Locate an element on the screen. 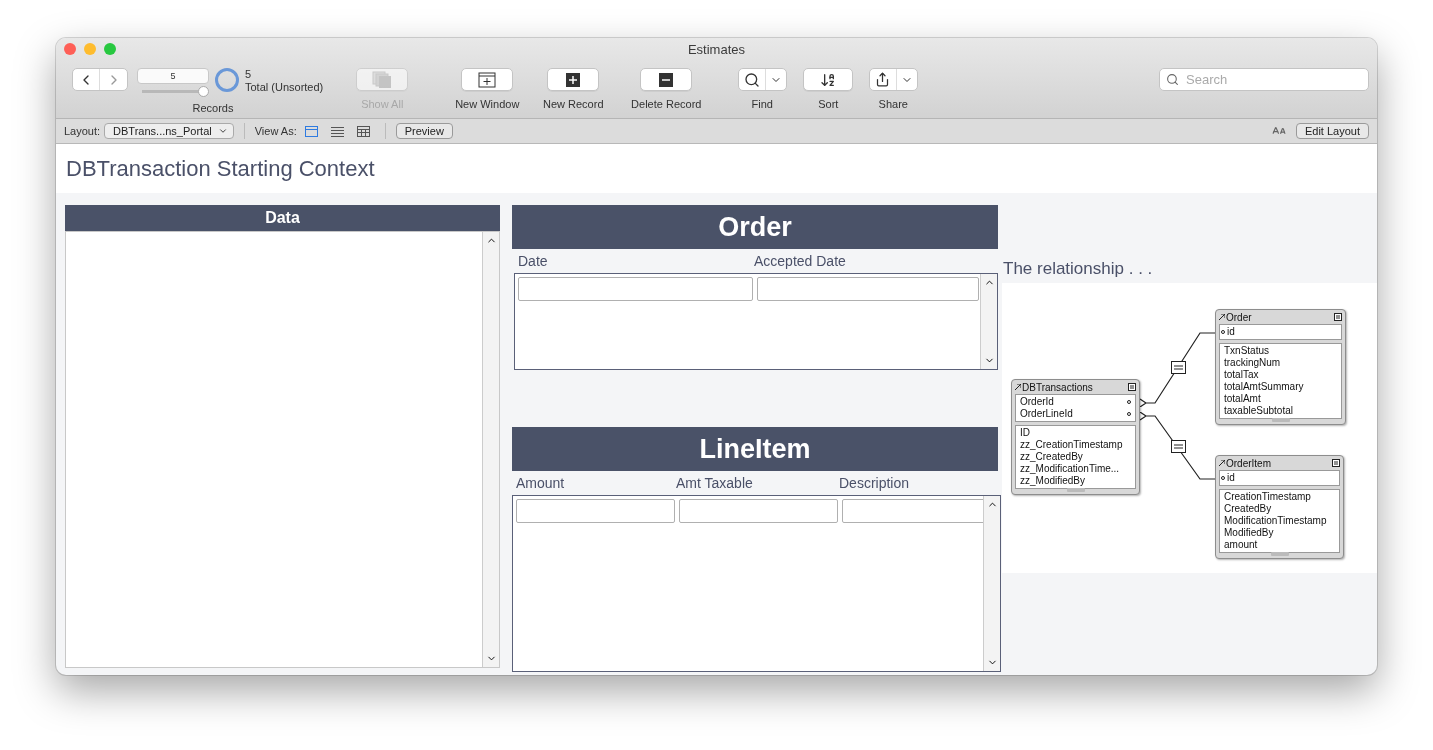 This screenshot has width=1433, height=750. field-name: trackingNum is located at coordinates (1253, 363).